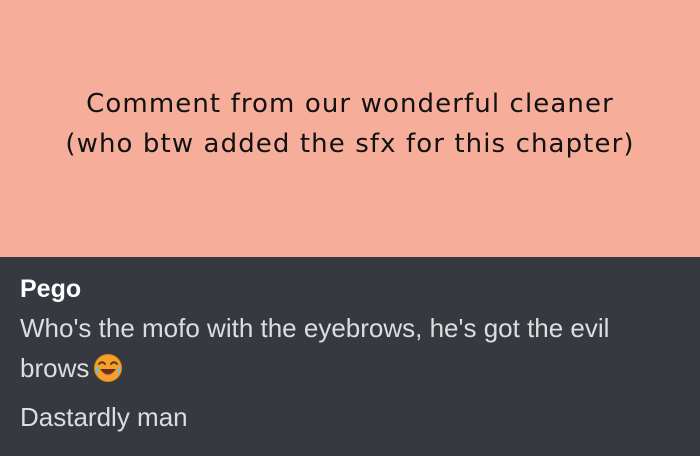  I want to click on message-text-brows: brows, so click(55, 368).